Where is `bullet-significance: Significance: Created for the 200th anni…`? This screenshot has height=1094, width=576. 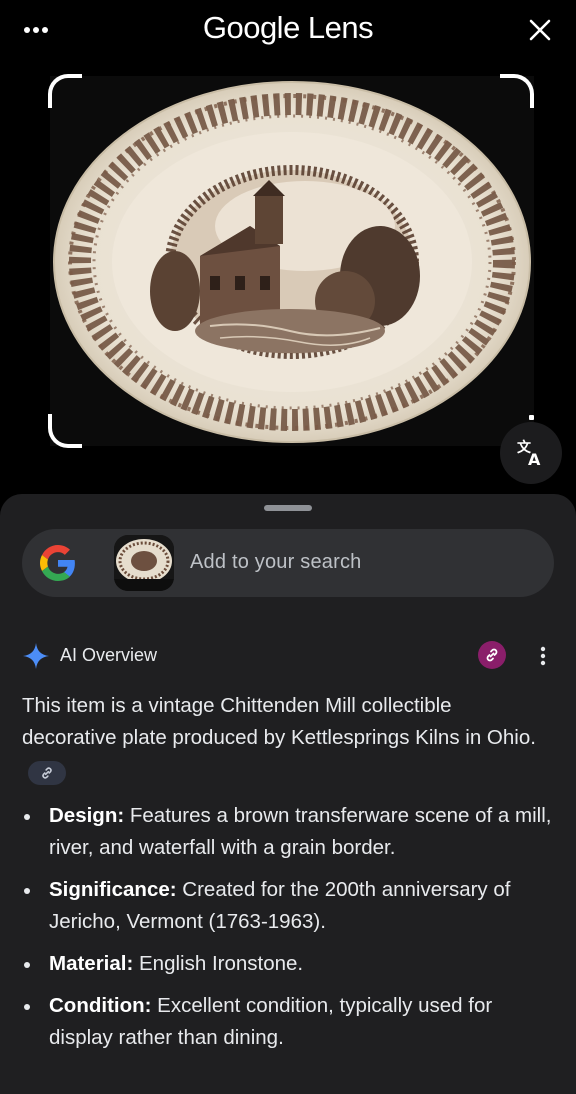
bullet-significance: Significance: Created for the 200th anni… is located at coordinates (287, 906).